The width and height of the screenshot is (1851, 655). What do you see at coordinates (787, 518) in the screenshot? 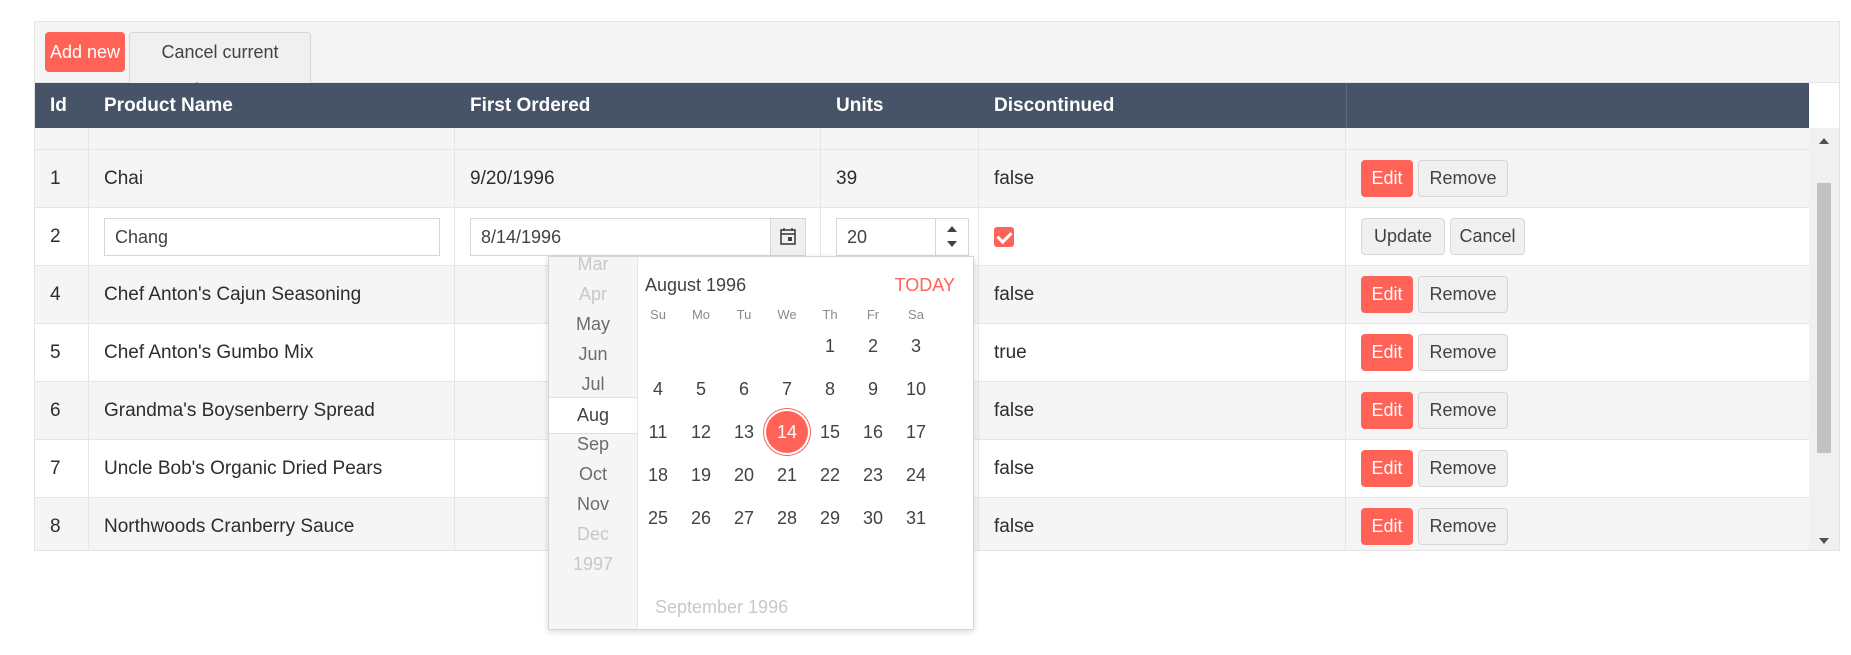
I see `day-cell: 28` at bounding box center [787, 518].